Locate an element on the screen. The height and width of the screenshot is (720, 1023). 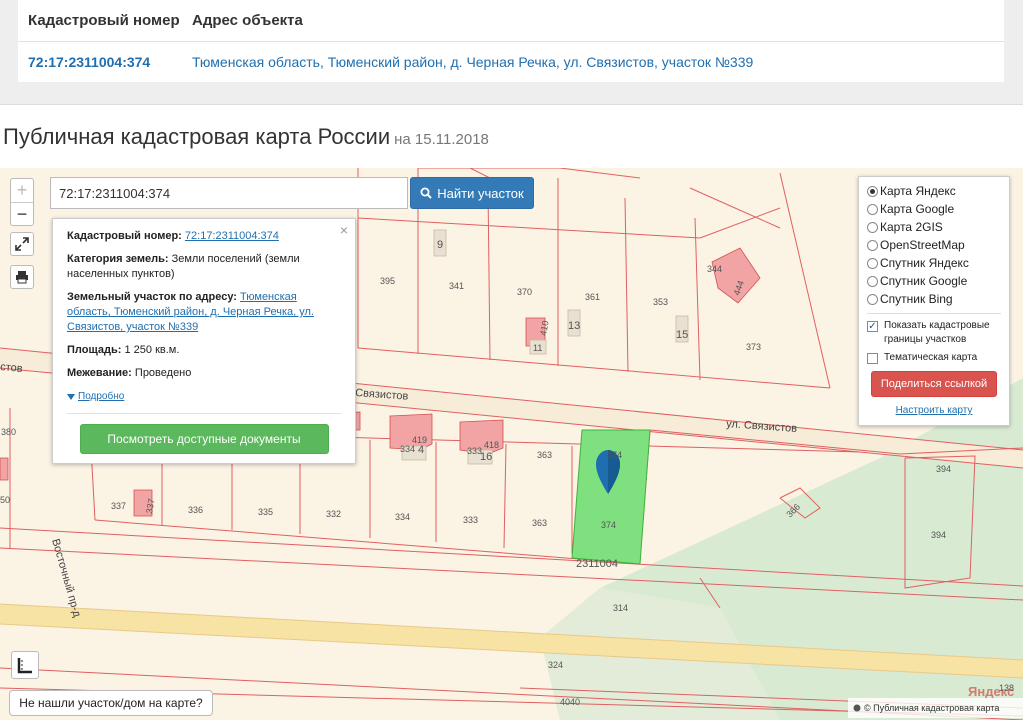
parcel-label: 335 is located at coordinates (265, 512).